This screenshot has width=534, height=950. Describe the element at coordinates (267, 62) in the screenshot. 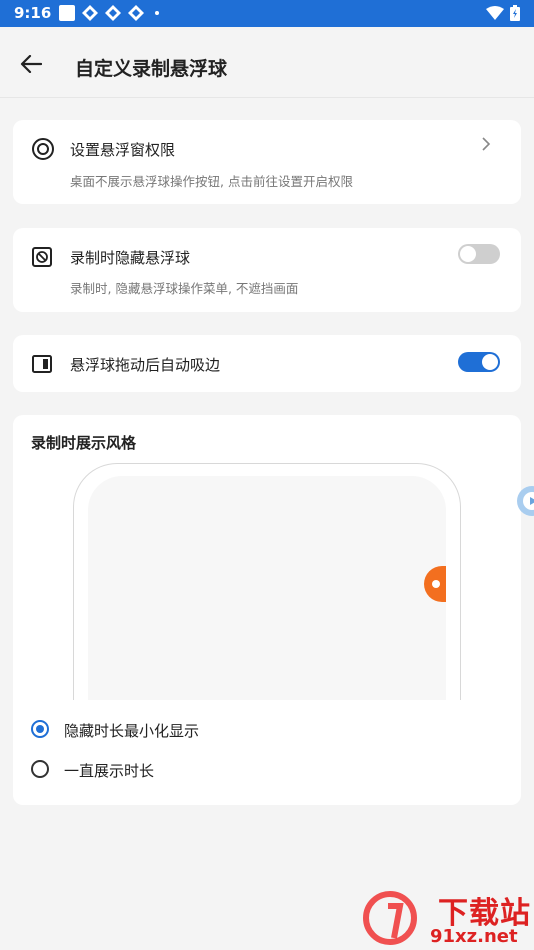

I see `app-header: 自定义录制悬浮球` at that location.